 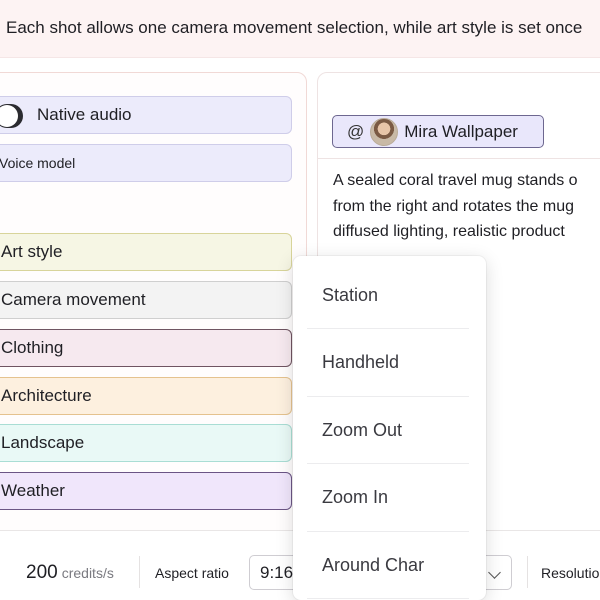 I want to click on at-sign: @, so click(x=356, y=131).